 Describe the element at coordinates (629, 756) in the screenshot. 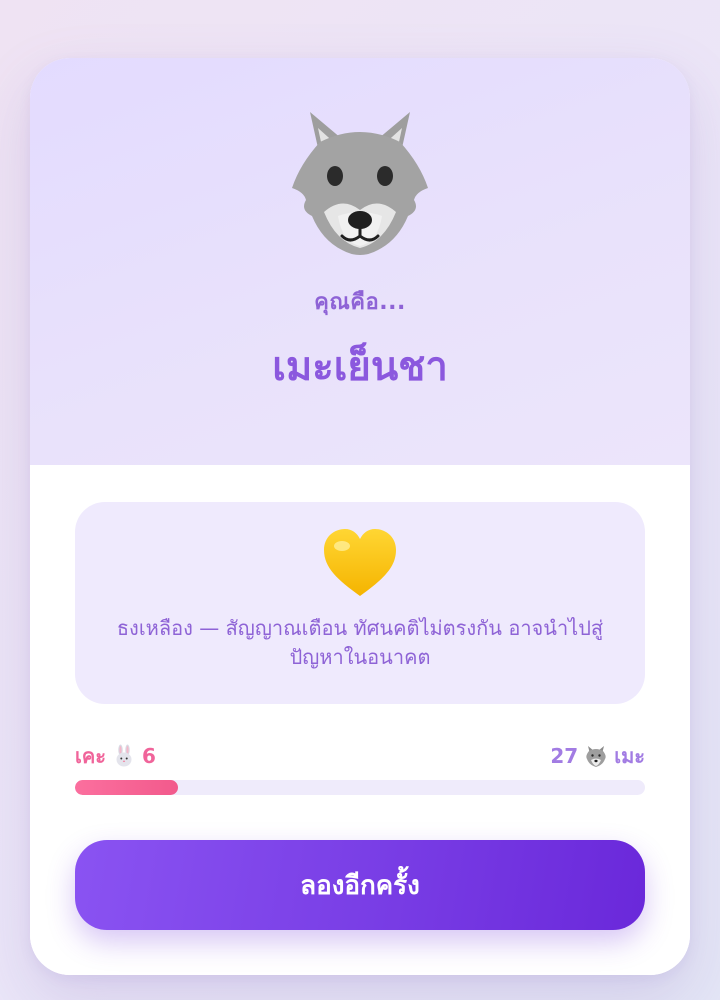

I see `seme-label: เมะ` at that location.